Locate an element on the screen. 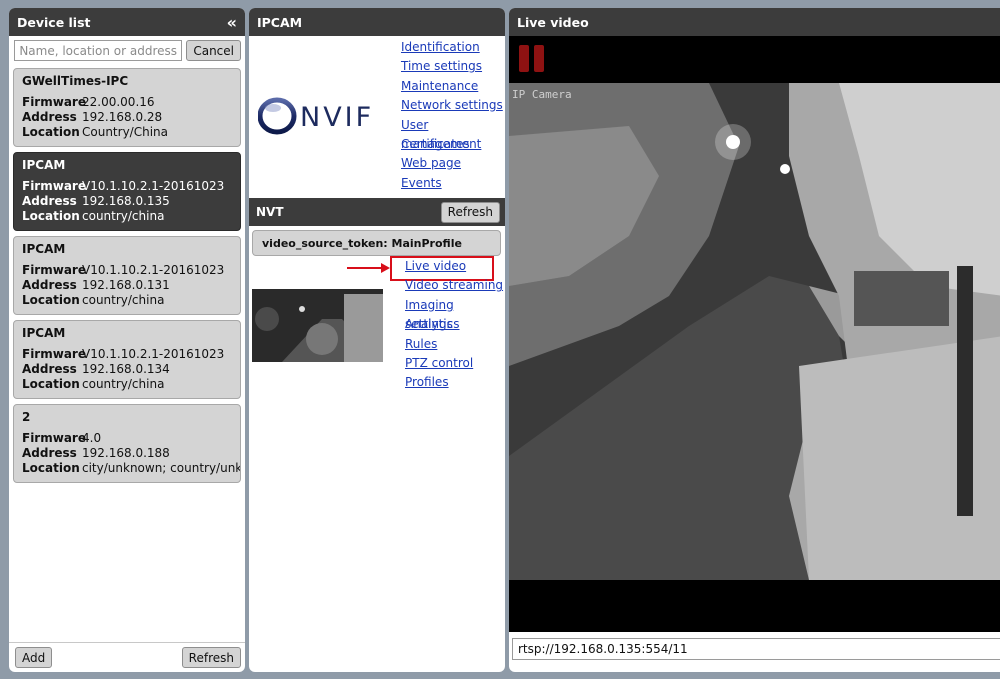 Image resolution: width=1000 pixels, height=679 pixels. ipcam-header: IPCAM is located at coordinates (377, 22).